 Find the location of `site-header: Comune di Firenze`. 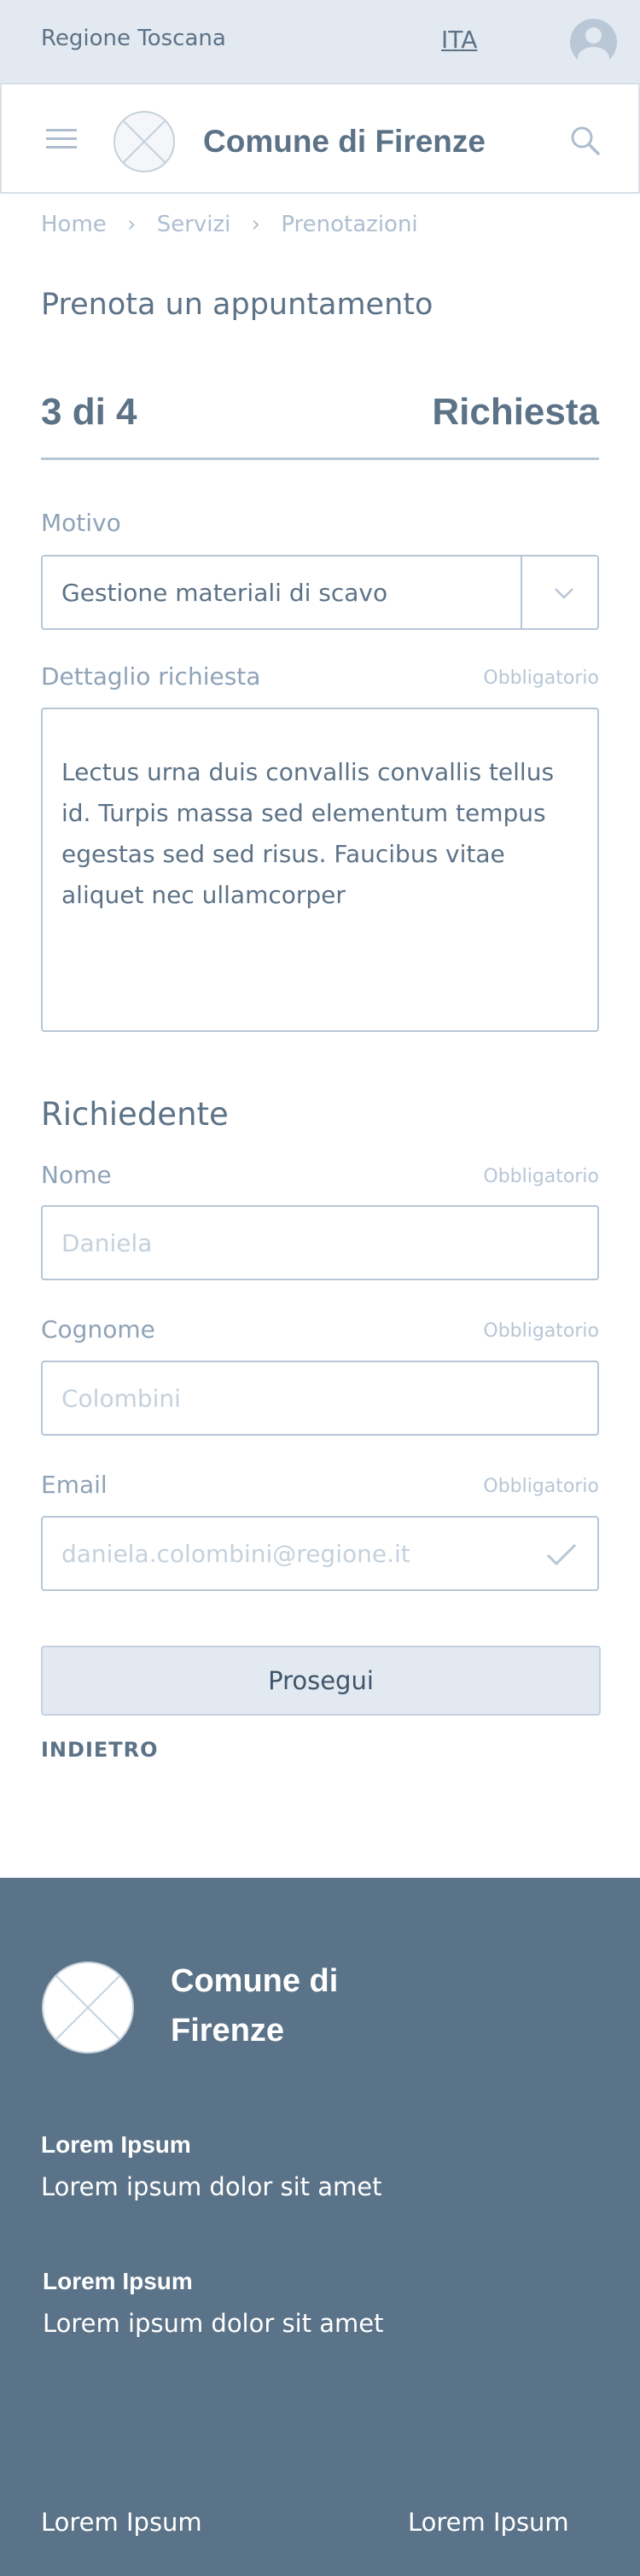

site-header: Comune di Firenze is located at coordinates (320, 138).